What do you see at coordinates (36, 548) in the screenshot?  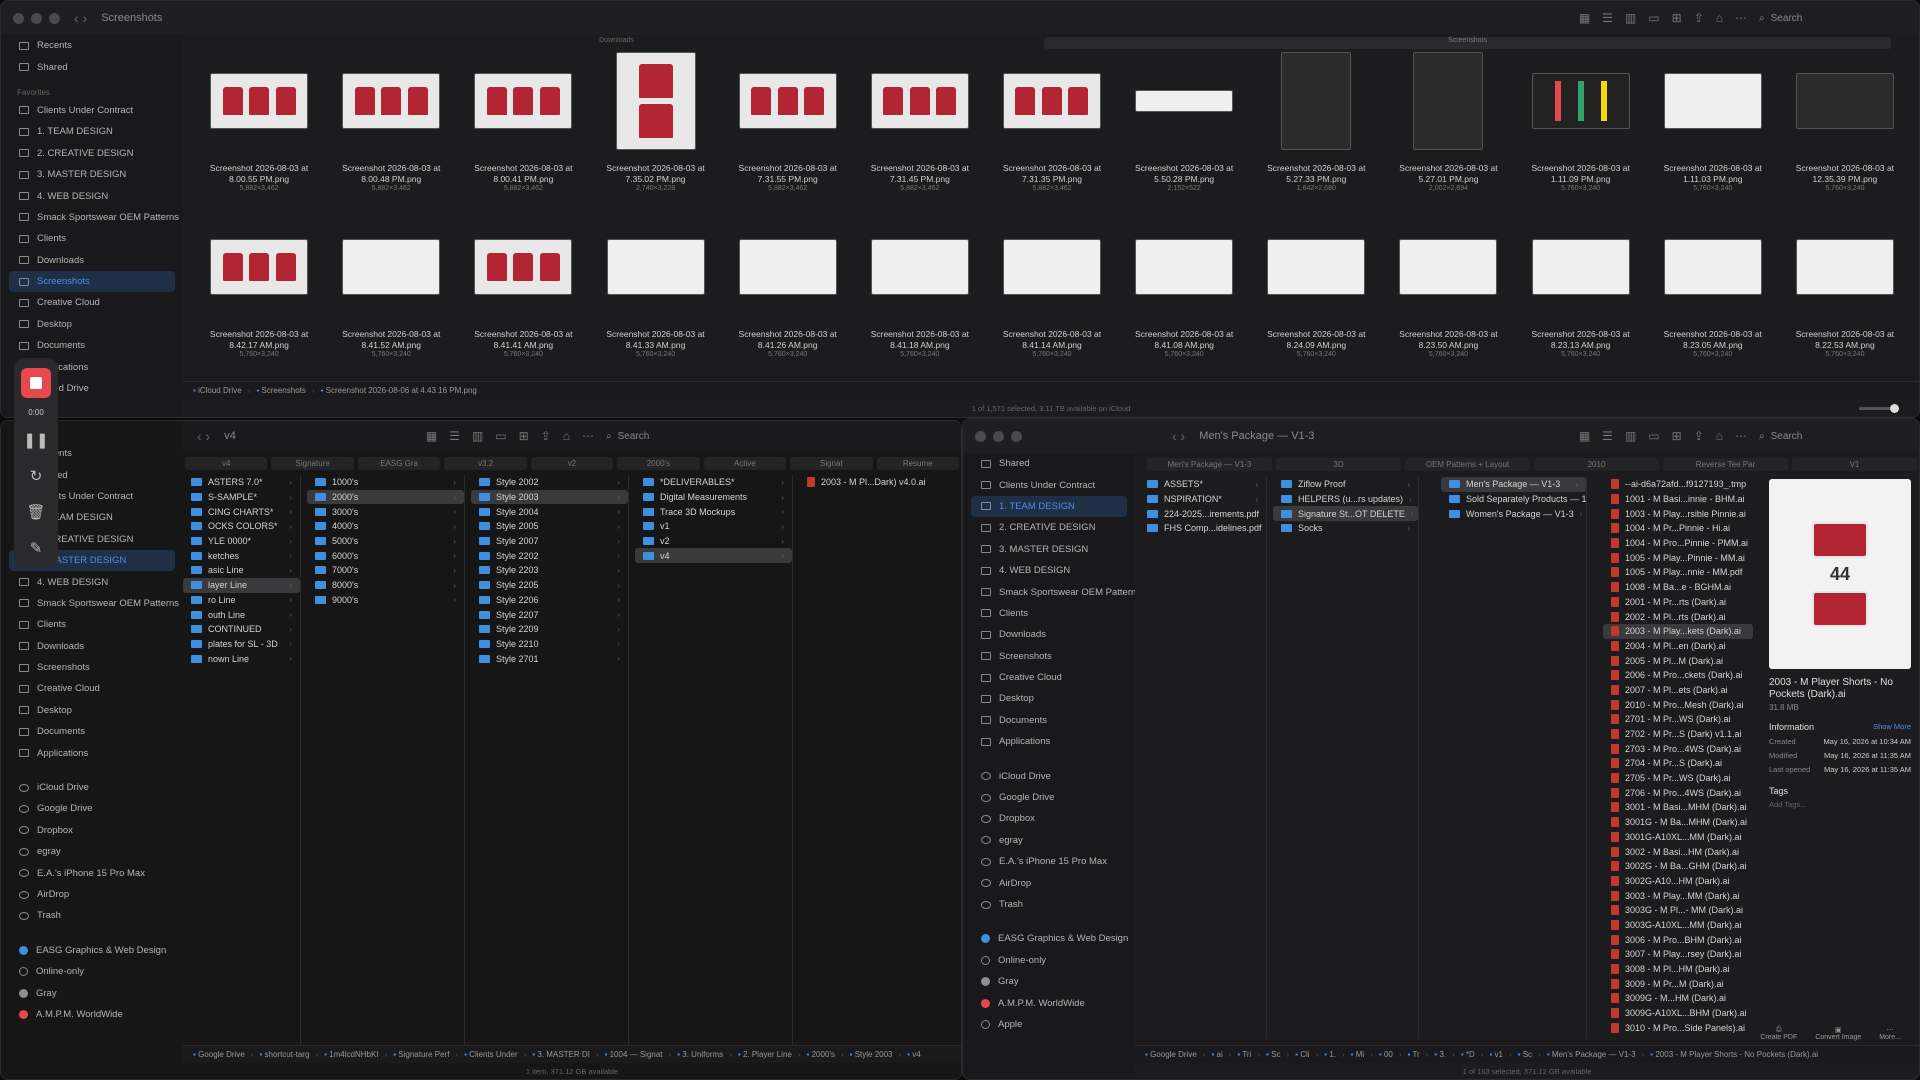 I see `draw-icon: ✎` at bounding box center [36, 548].